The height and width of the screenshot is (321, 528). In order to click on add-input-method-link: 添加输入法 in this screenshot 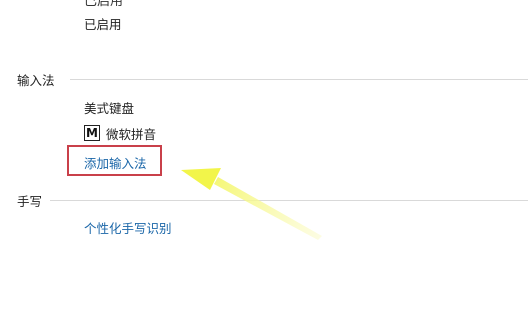, I will do `click(115, 162)`.